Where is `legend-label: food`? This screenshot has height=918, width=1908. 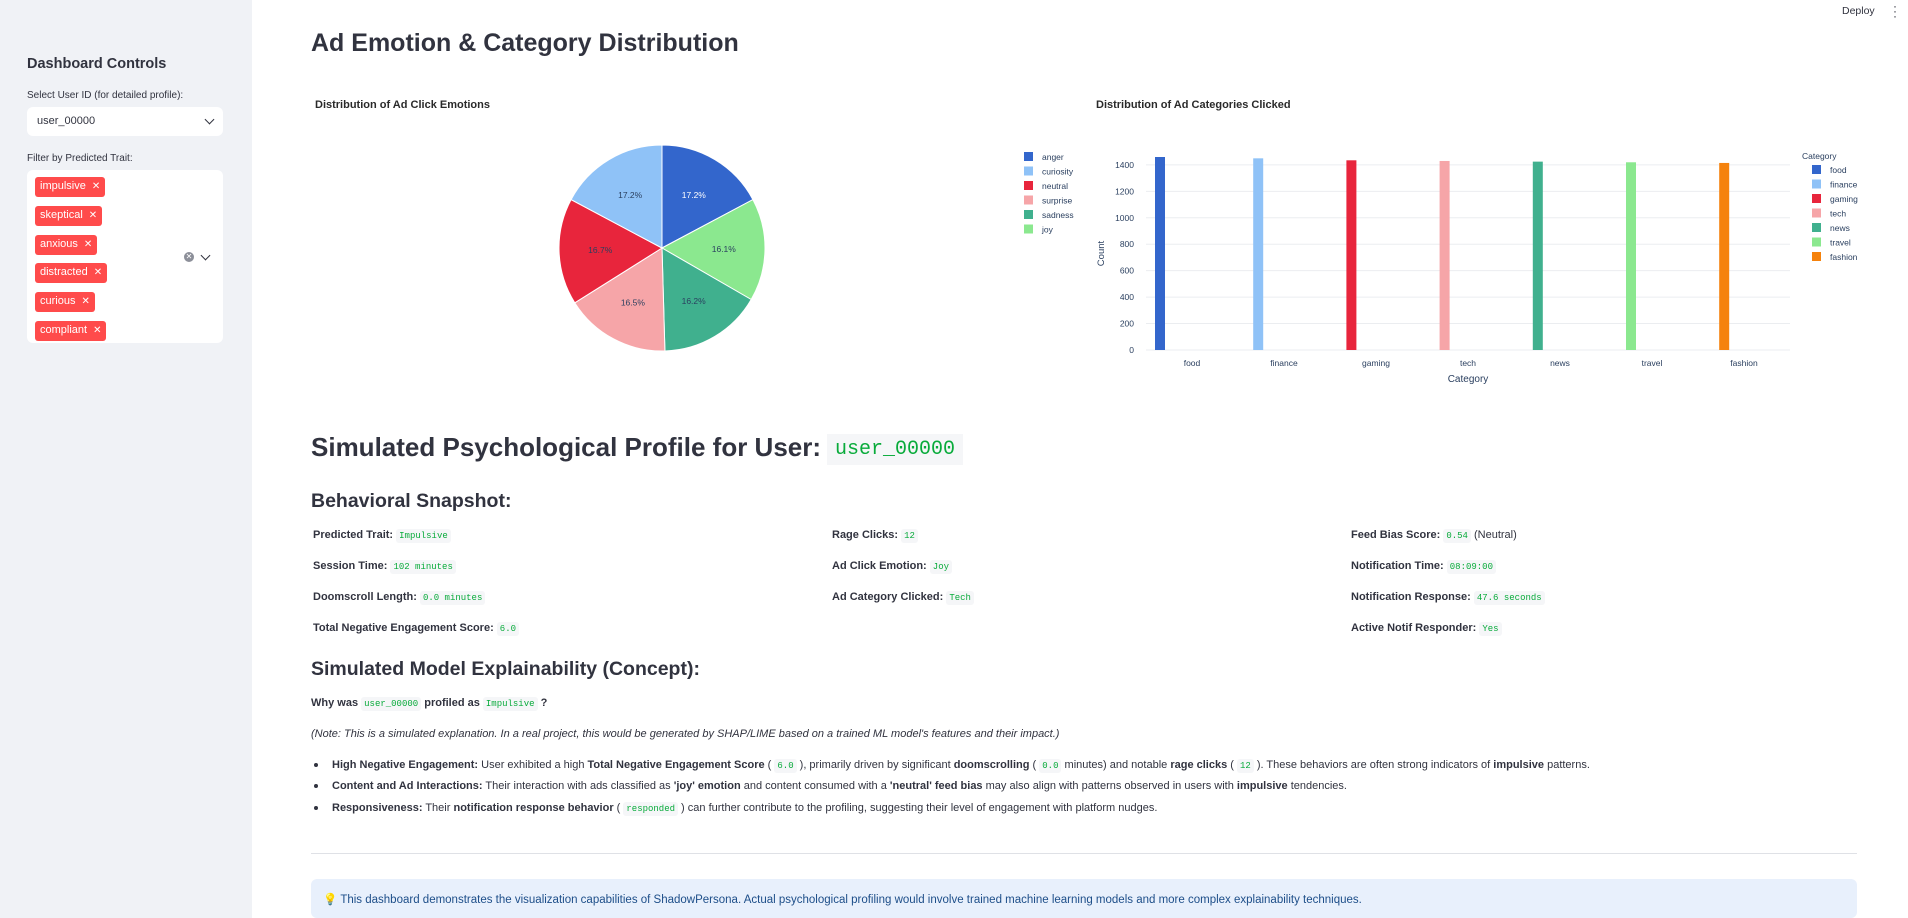 legend-label: food is located at coordinates (1838, 170).